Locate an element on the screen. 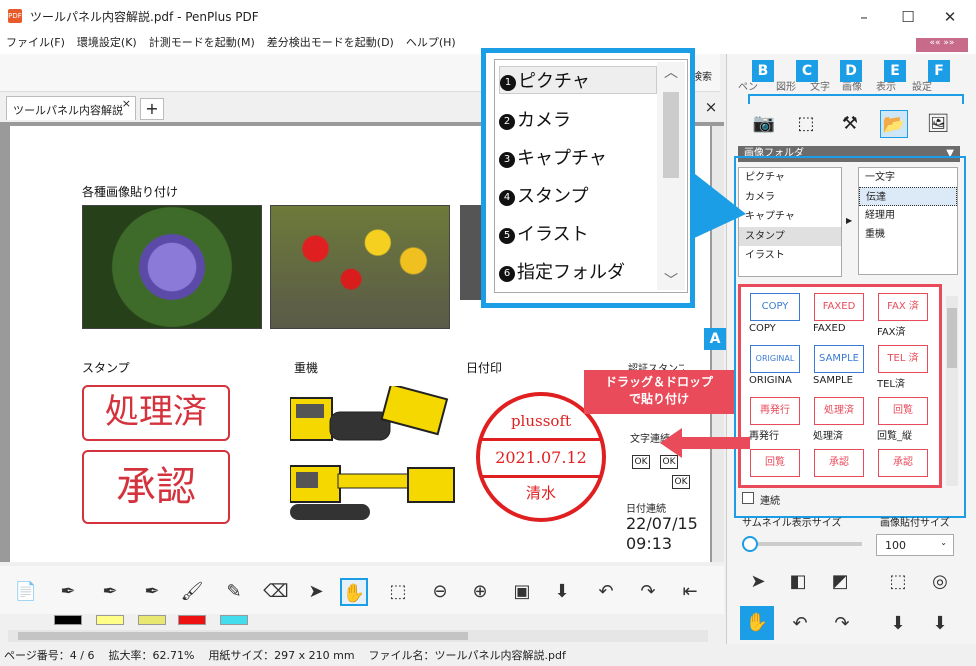 The height and width of the screenshot is (666, 976). menu-file: ファイル(F) is located at coordinates (35, 43).